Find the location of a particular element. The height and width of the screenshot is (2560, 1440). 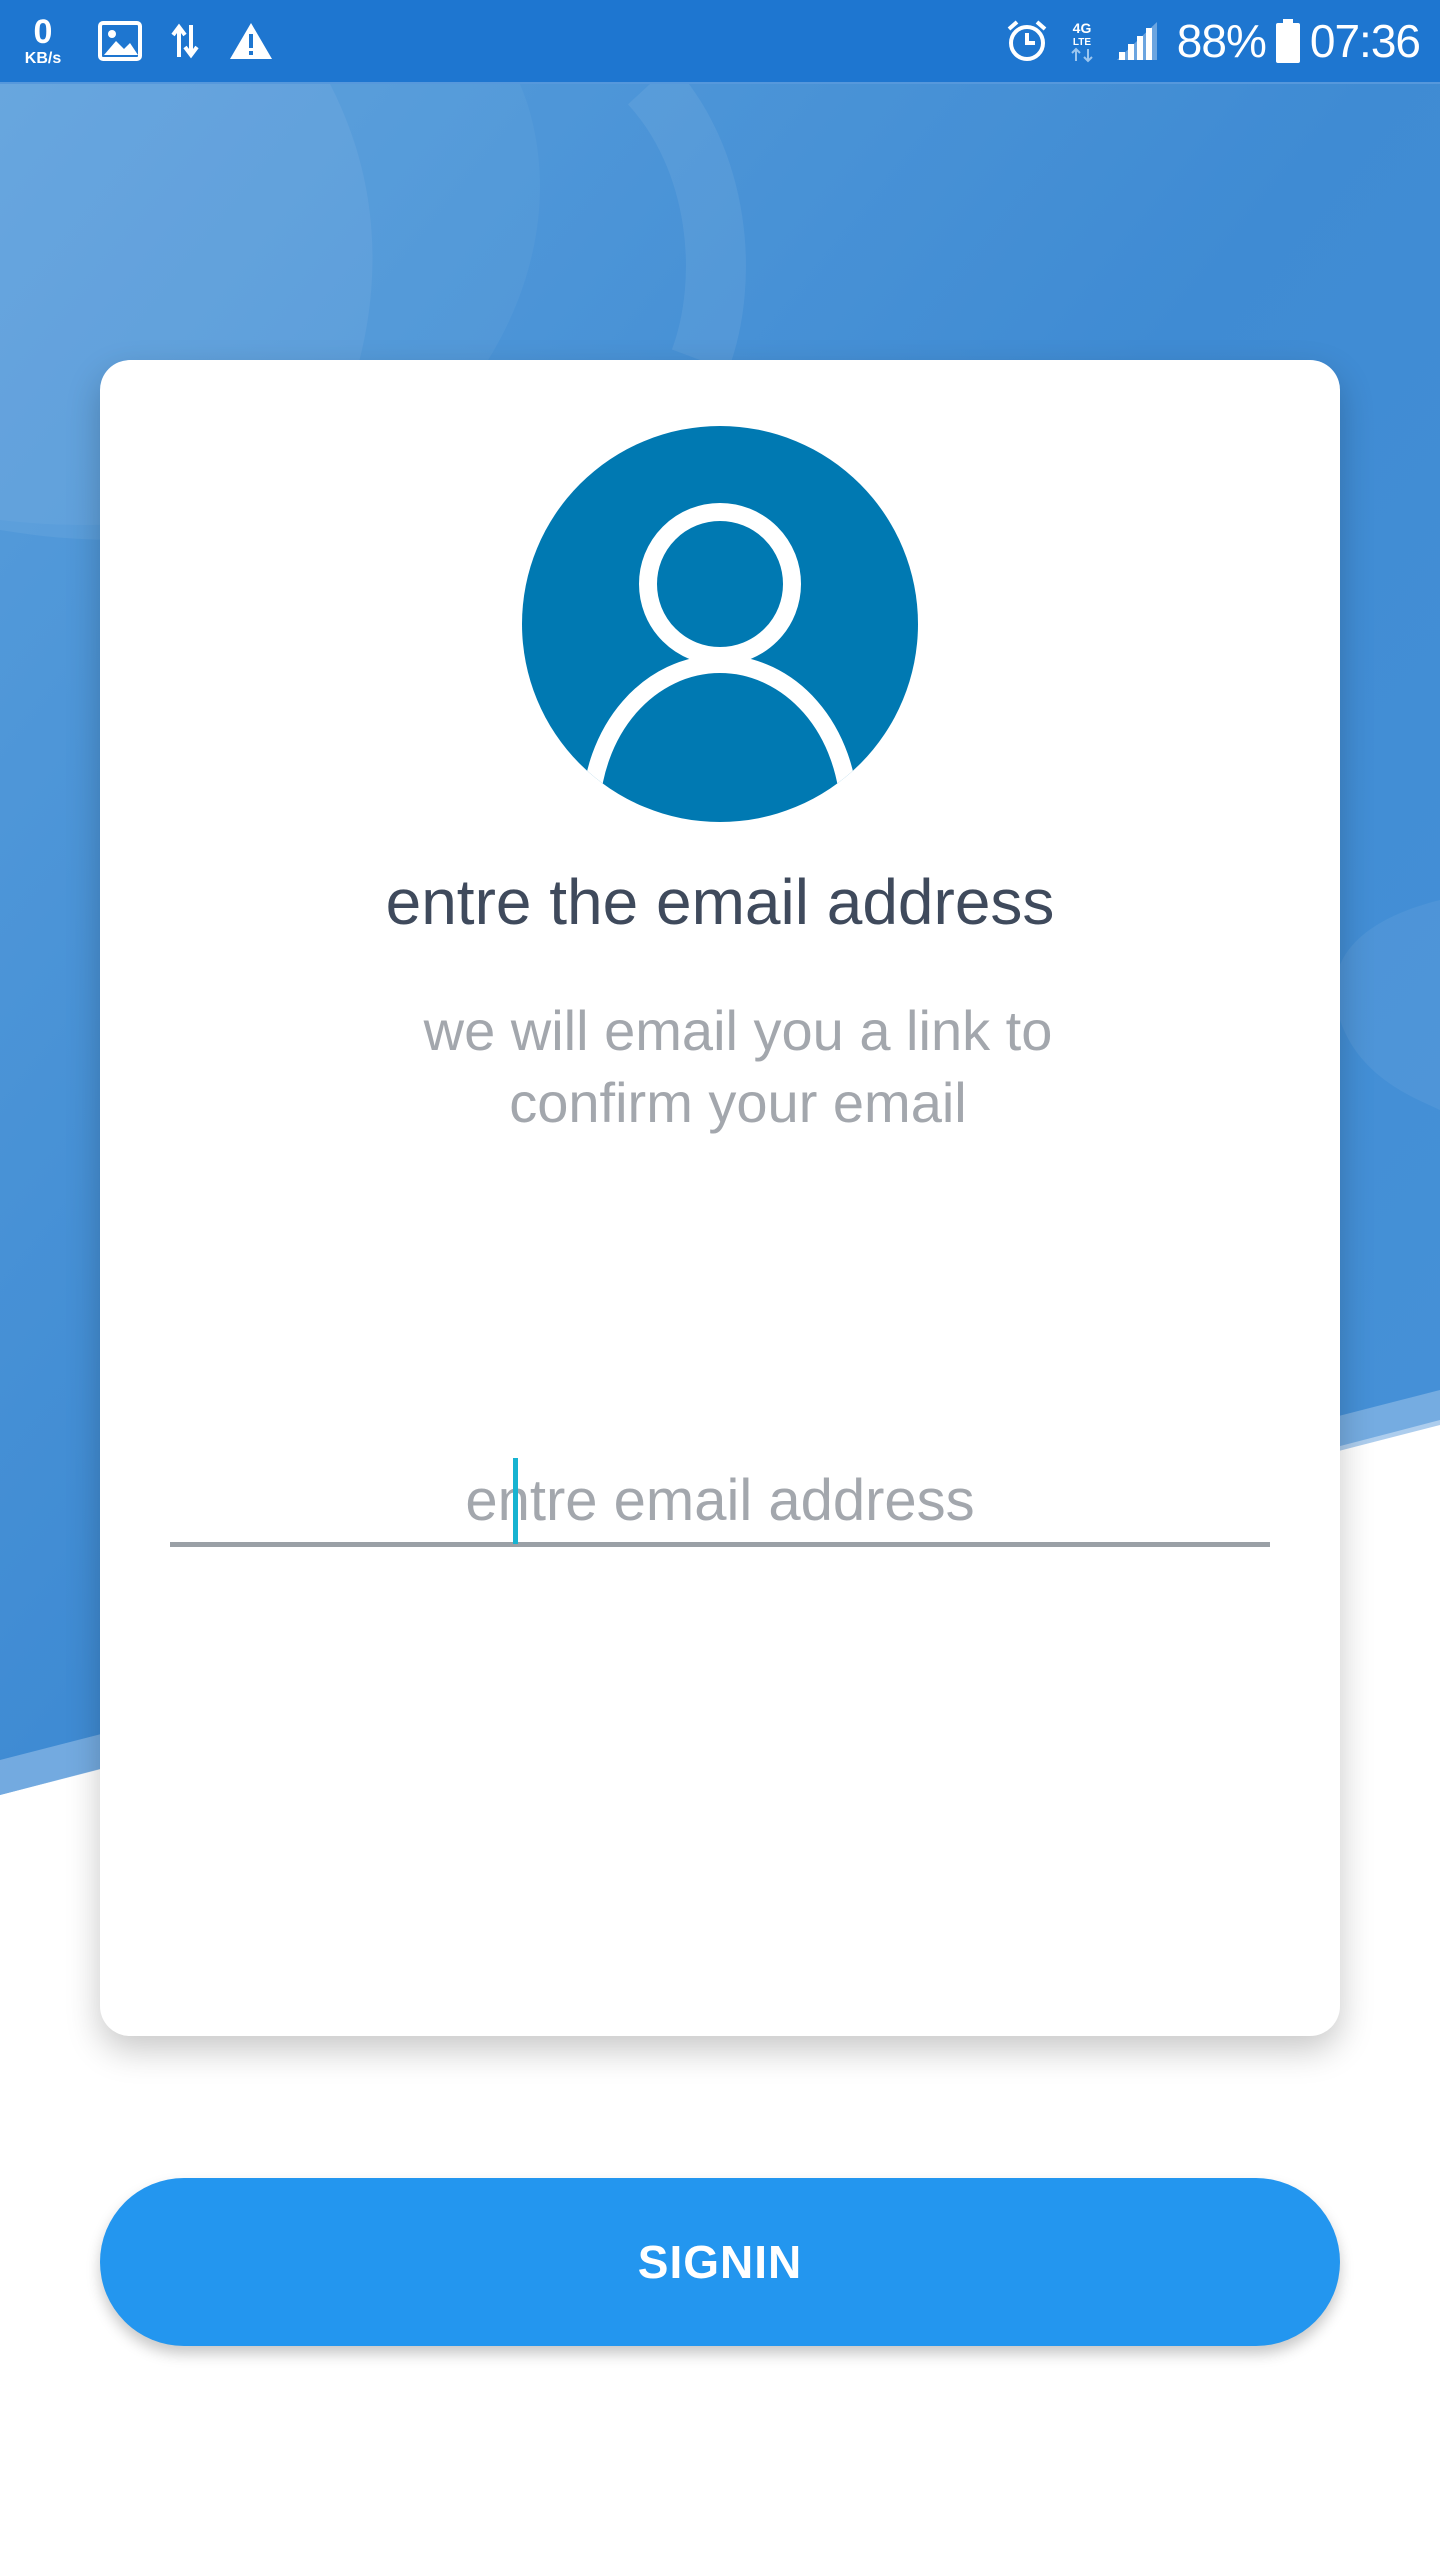

battery-percent: 88% is located at coordinates (1221, 41).